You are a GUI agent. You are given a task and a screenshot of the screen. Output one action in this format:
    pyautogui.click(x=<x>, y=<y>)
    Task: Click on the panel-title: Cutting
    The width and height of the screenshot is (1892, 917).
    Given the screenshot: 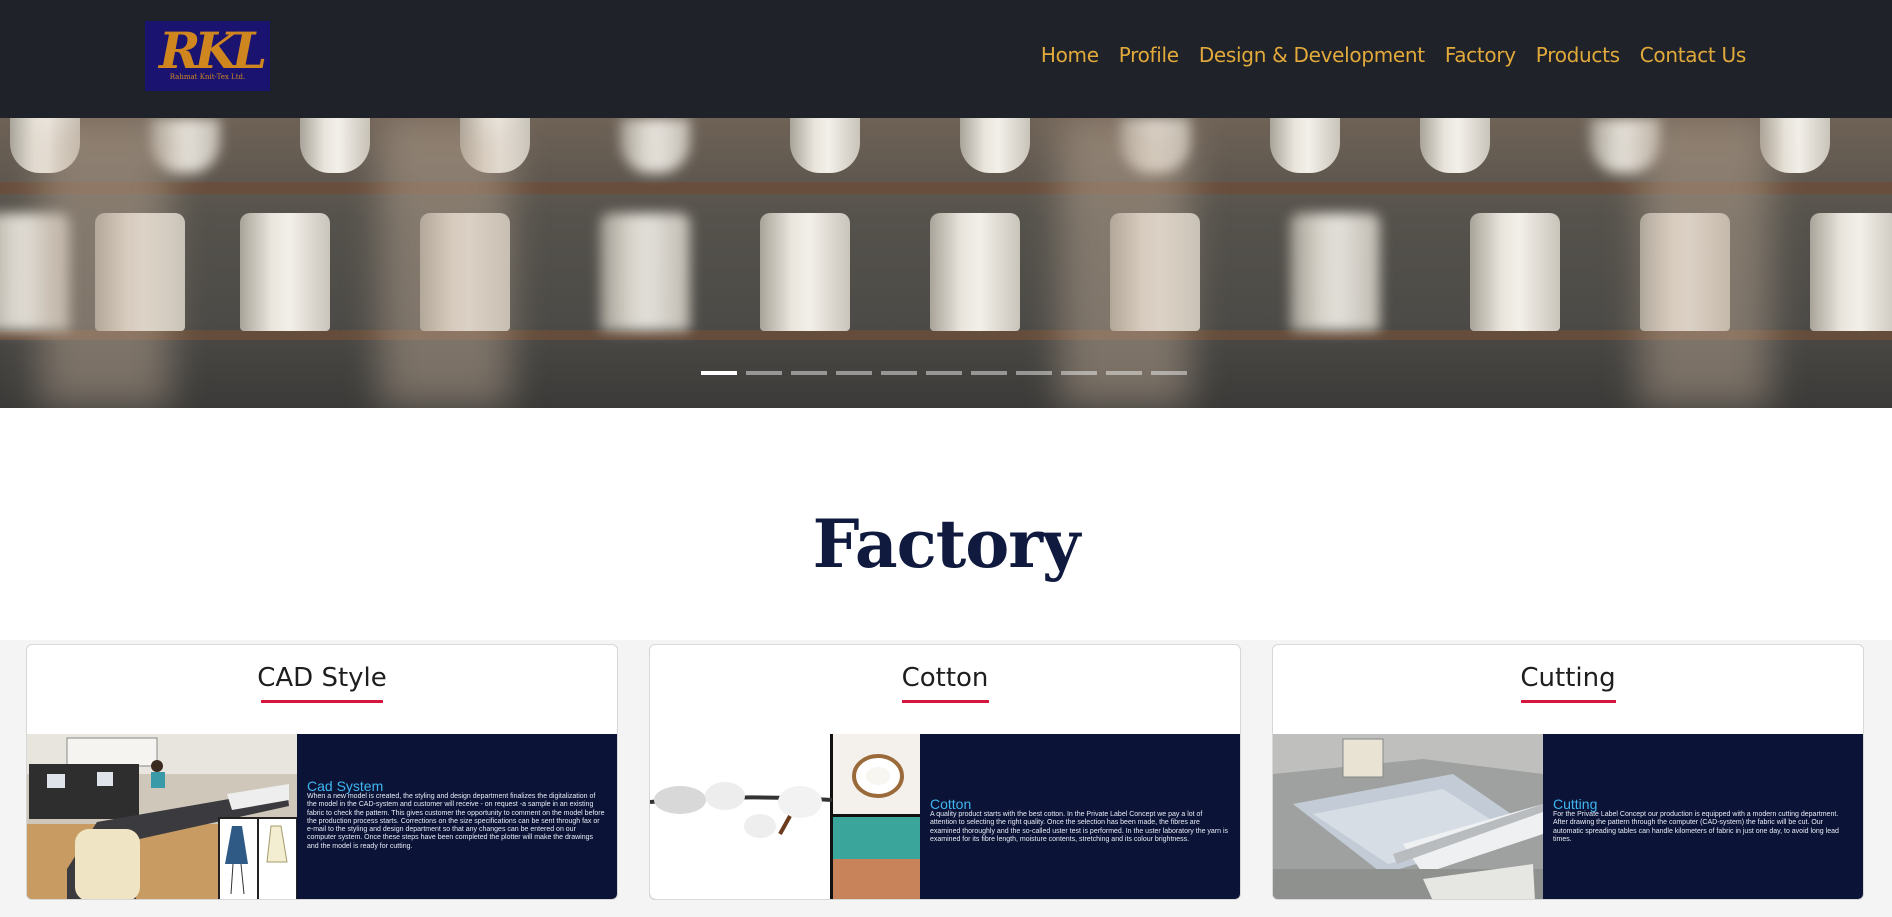 What is the action you would take?
    pyautogui.click(x=1575, y=804)
    